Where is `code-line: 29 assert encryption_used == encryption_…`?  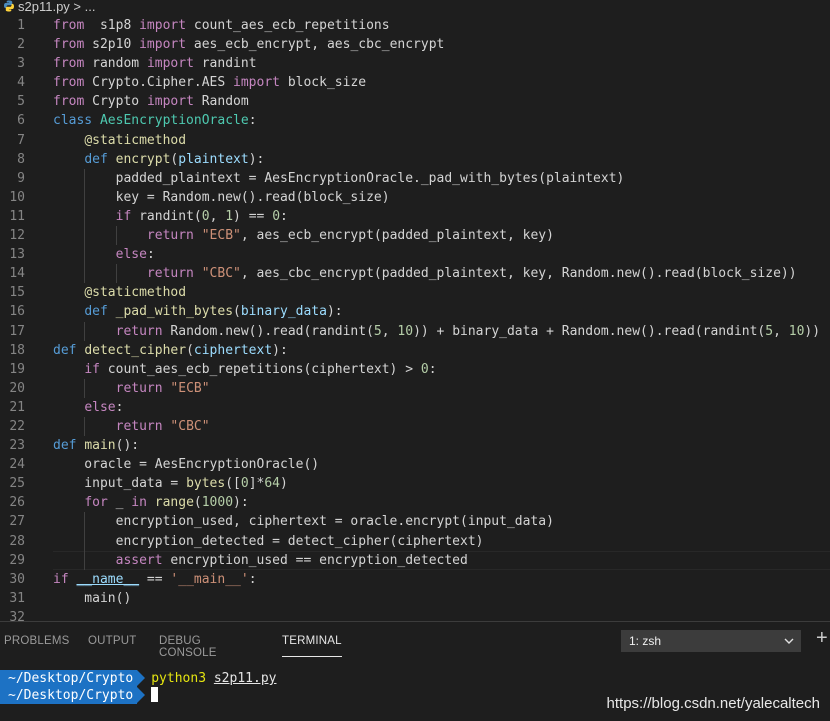
code-line: 29 assert encryption_used == encryption_… is located at coordinates (415, 560).